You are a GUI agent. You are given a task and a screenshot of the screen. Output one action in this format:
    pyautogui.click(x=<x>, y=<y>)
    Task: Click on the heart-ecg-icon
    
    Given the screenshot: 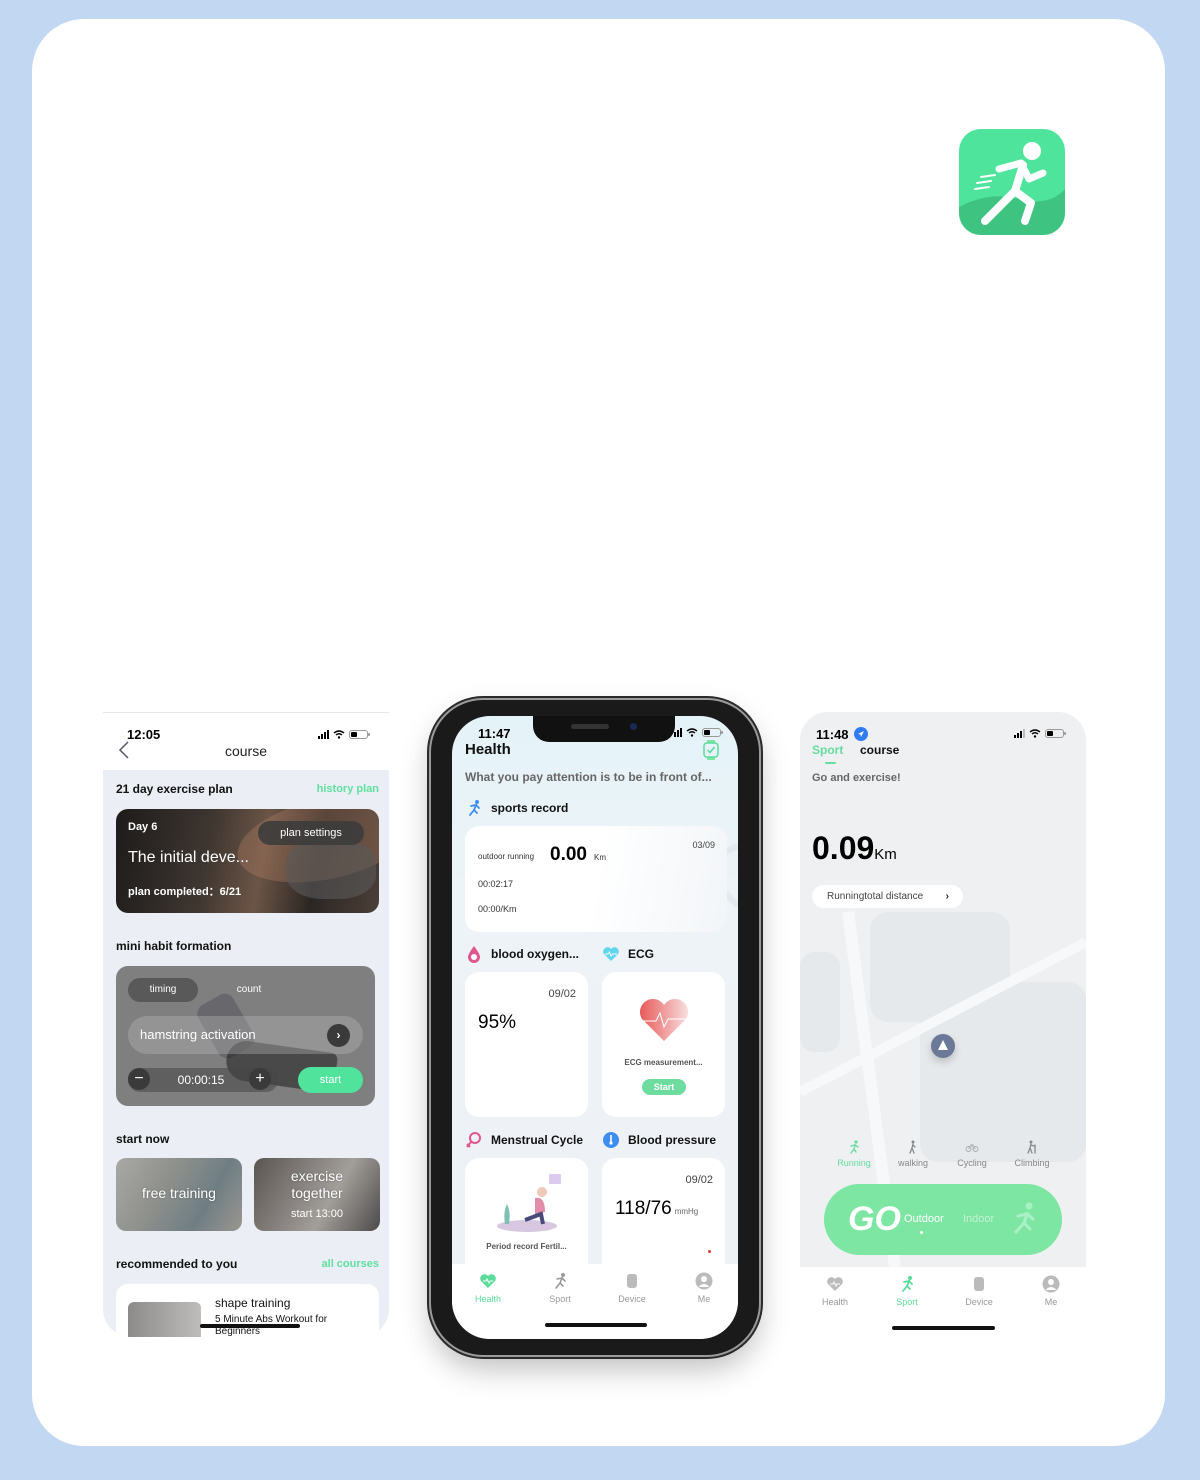 What is the action you would take?
    pyautogui.click(x=611, y=954)
    